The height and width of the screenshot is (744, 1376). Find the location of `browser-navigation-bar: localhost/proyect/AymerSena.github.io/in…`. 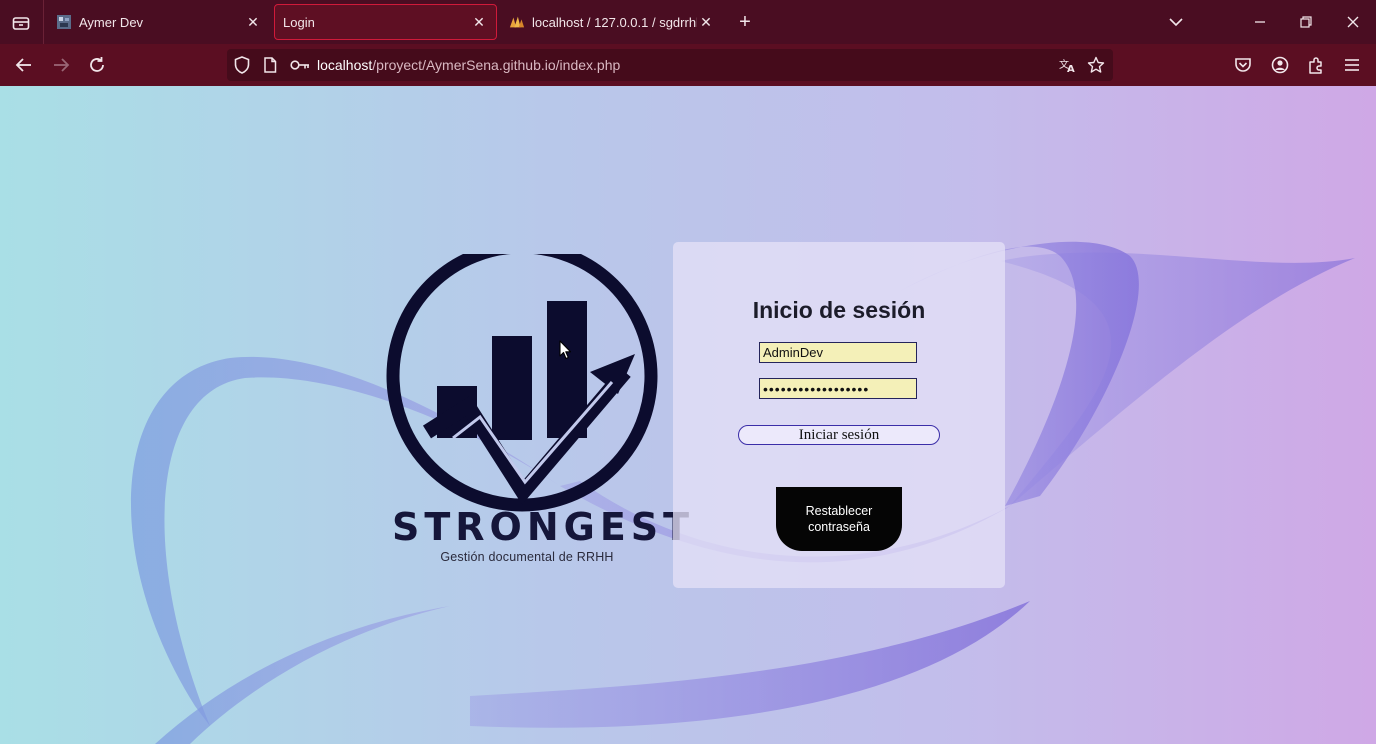

browser-navigation-bar: localhost/proyect/AymerSena.github.io/in… is located at coordinates (688, 65).